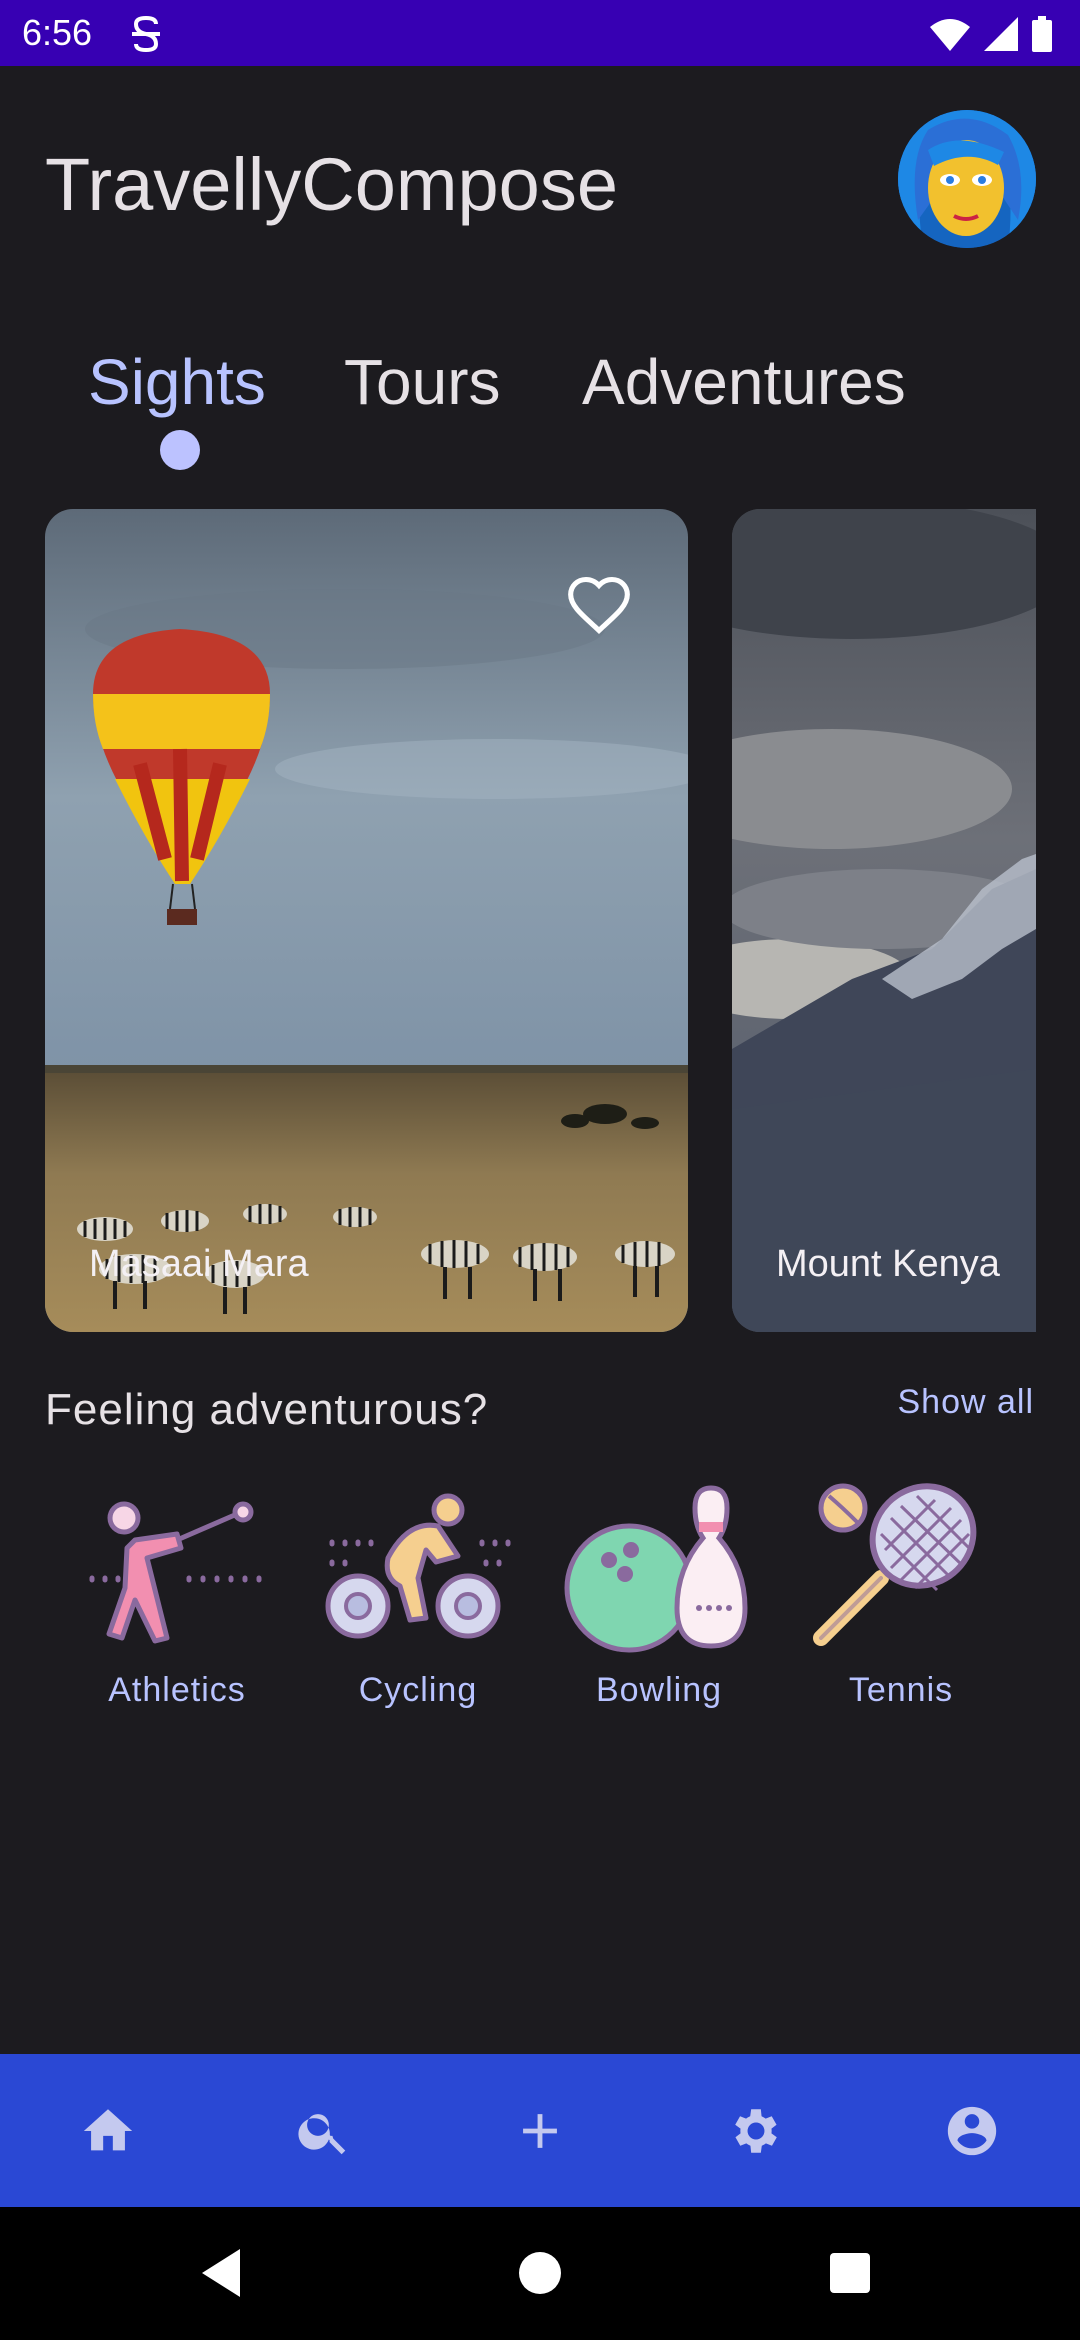 This screenshot has height=2340, width=1080. Describe the element at coordinates (901, 1690) in the screenshot. I see `activity-label: Tennis` at that location.